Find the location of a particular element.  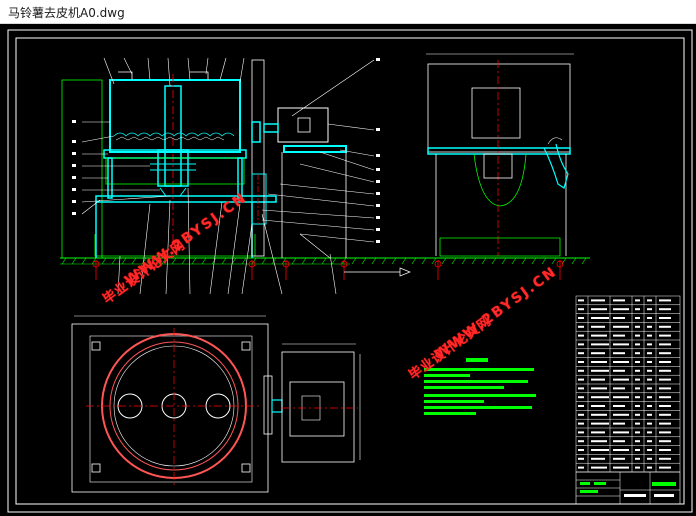

technical-notes is located at coordinates (480, 386).